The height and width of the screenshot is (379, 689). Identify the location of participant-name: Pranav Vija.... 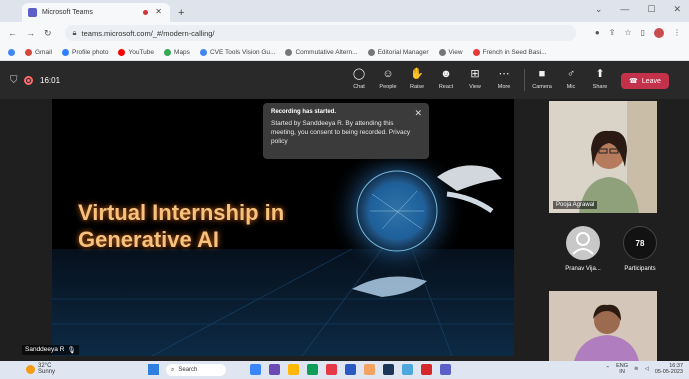
(583, 269).